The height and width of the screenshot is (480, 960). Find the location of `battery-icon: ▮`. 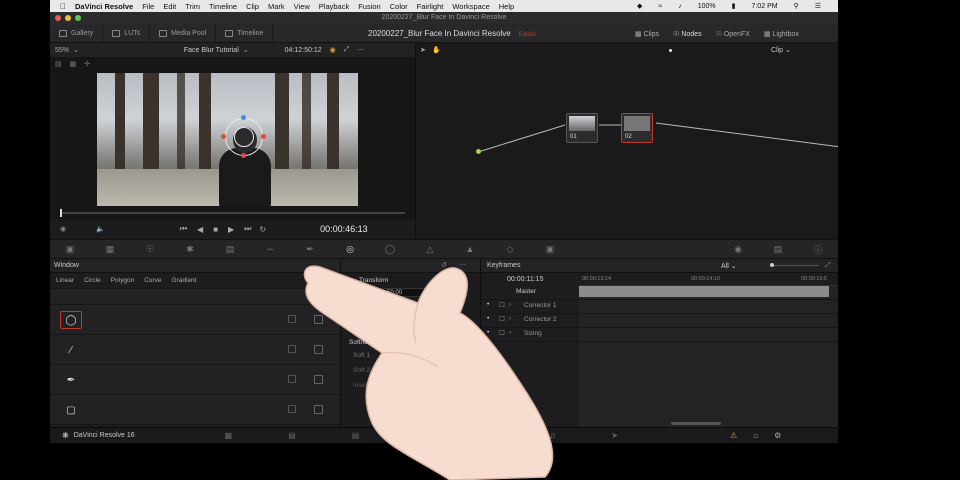

battery-icon: ▮ is located at coordinates (734, 6).